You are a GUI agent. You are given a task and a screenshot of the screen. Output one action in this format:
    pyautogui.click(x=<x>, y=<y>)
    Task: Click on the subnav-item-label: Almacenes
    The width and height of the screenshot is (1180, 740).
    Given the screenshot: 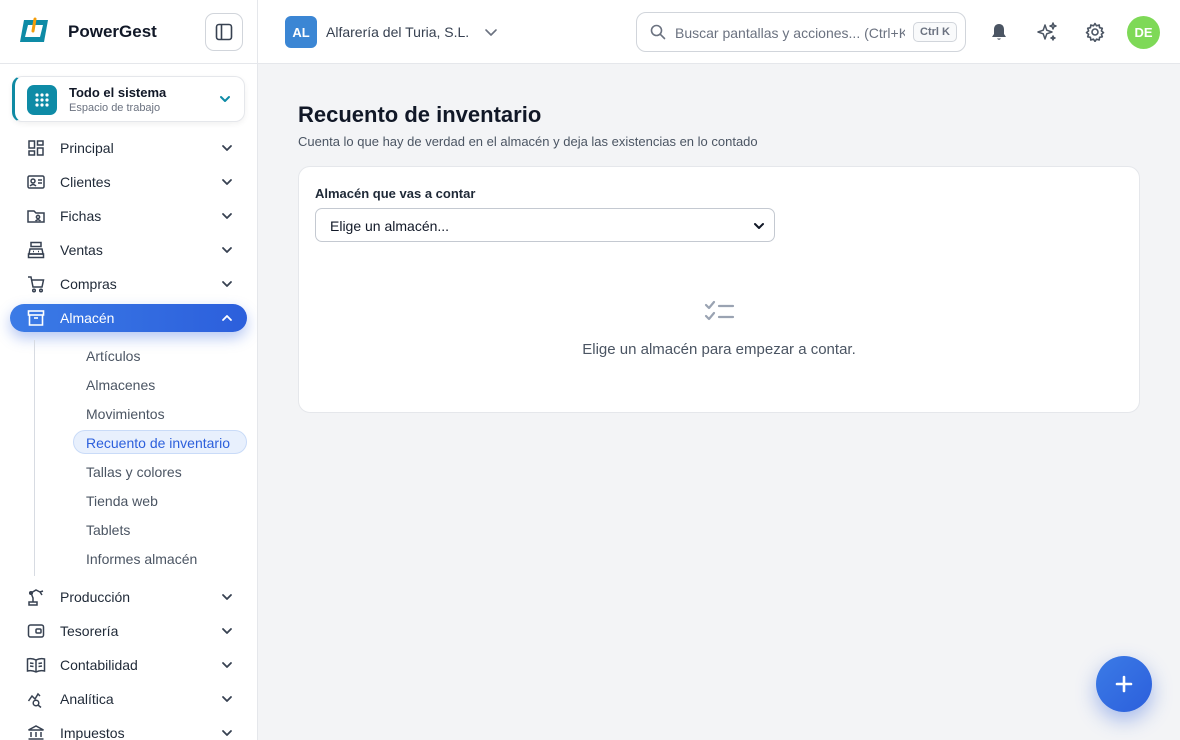 What is the action you would take?
    pyautogui.click(x=121, y=385)
    